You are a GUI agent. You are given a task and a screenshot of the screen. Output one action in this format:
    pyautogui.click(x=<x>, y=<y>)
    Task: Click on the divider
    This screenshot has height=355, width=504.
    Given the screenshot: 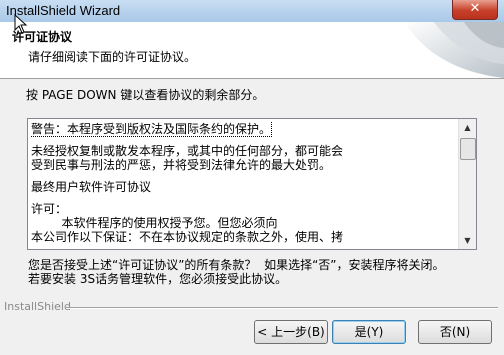 What is the action you would take?
    pyautogui.click(x=282, y=308)
    